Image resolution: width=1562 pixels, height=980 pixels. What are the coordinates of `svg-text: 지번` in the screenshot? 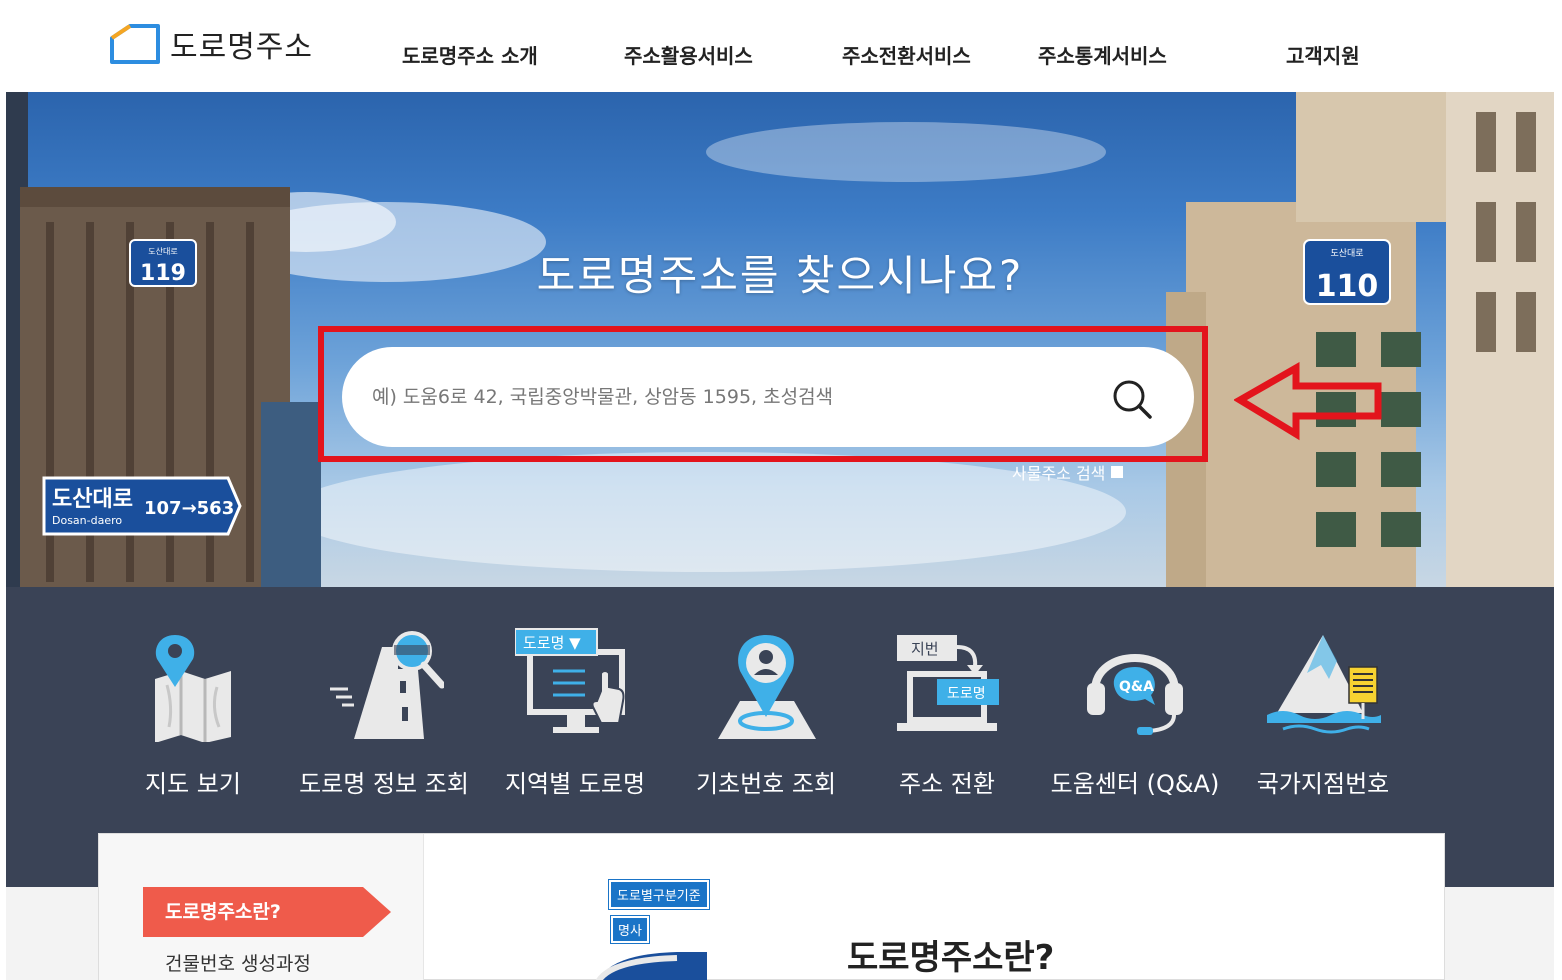 It's located at (925, 649).